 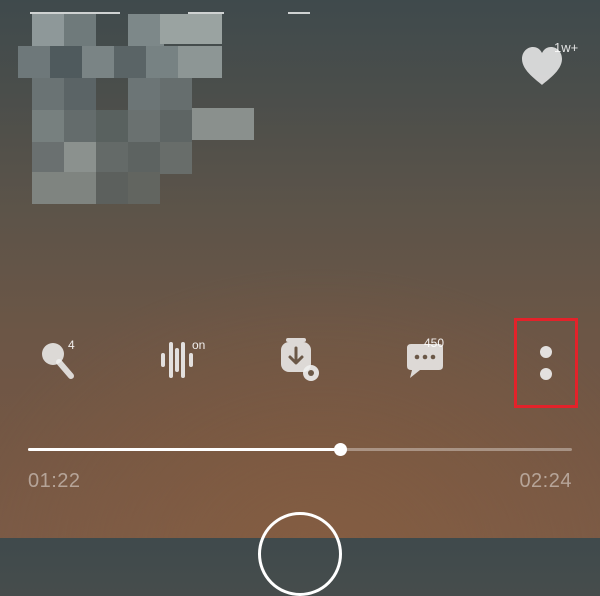 I want to click on progress-thumb, so click(x=341, y=449).